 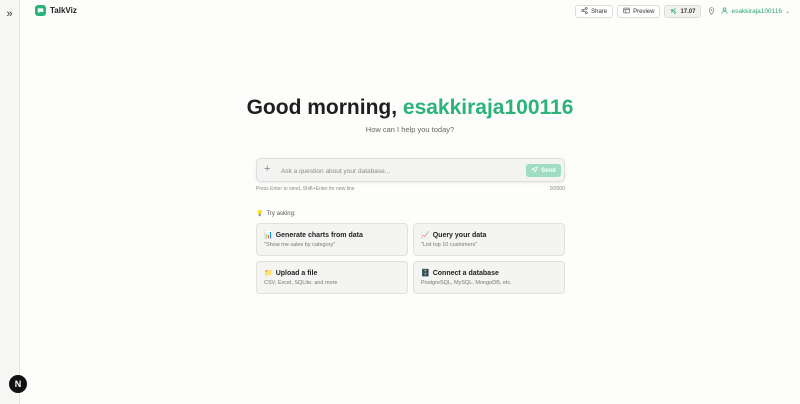 What do you see at coordinates (644, 11) in the screenshot?
I see `preview-label: Preview` at bounding box center [644, 11].